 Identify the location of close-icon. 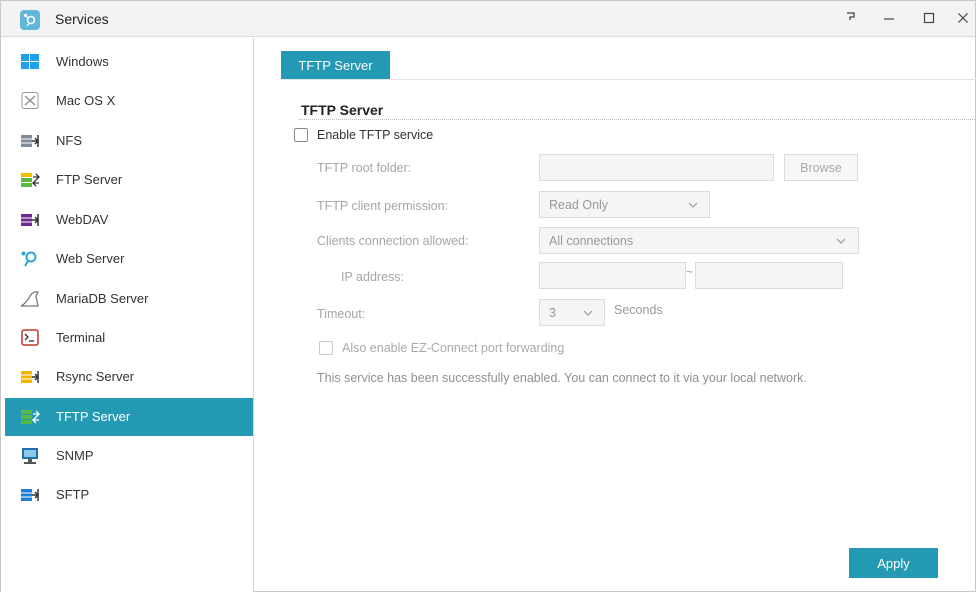
(963, 18).